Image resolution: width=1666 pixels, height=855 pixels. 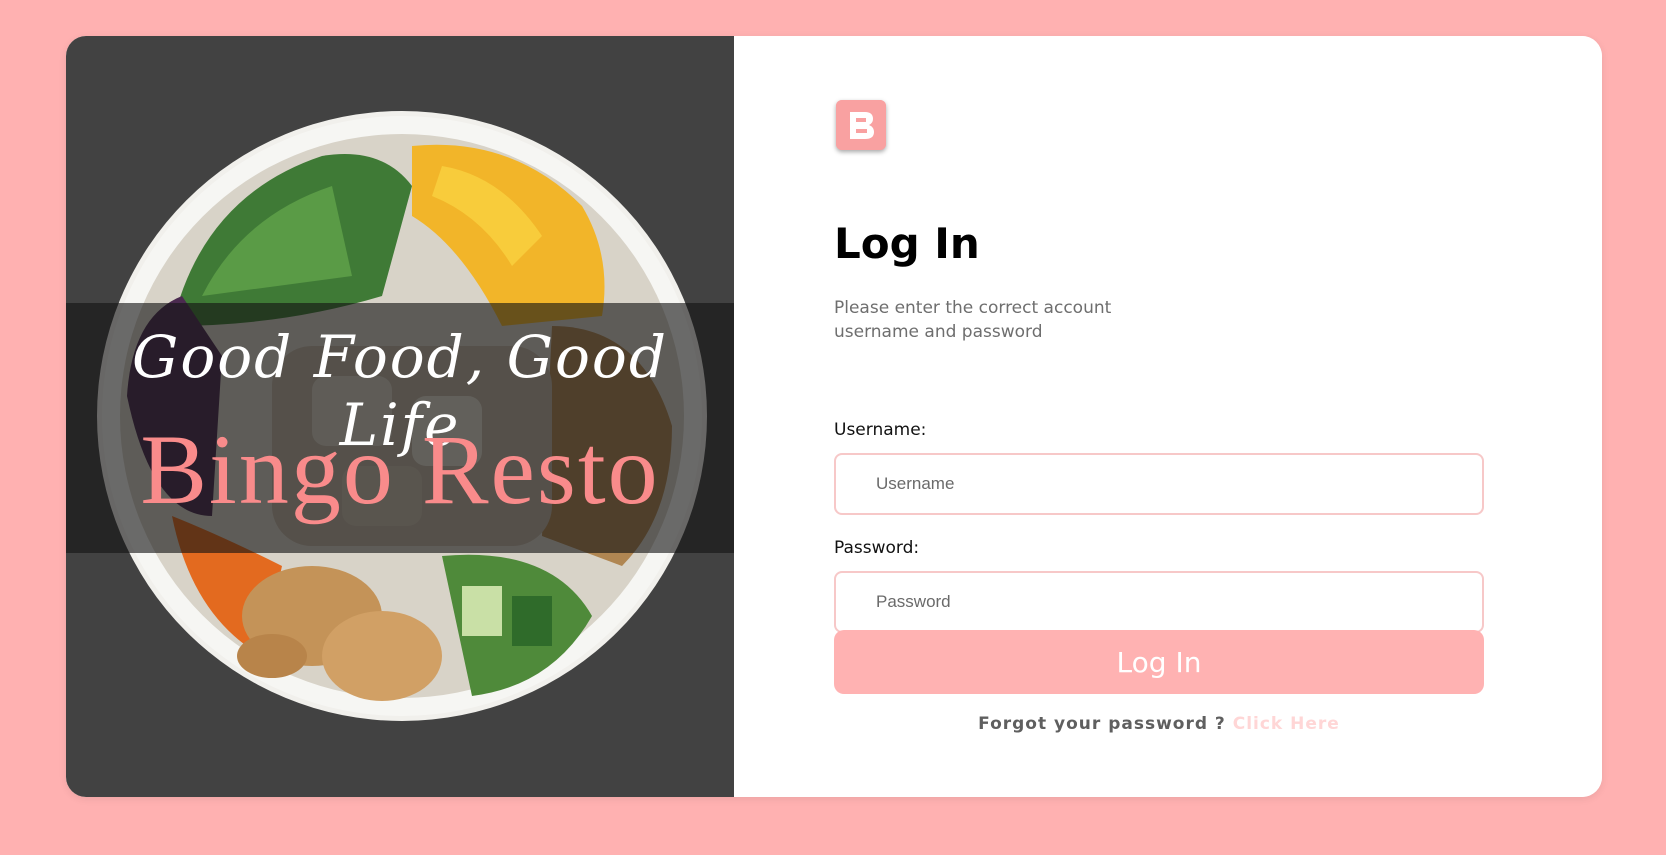 I want to click on brand-banner: Good Food, Good Life Bingo Resto, so click(x=400, y=428).